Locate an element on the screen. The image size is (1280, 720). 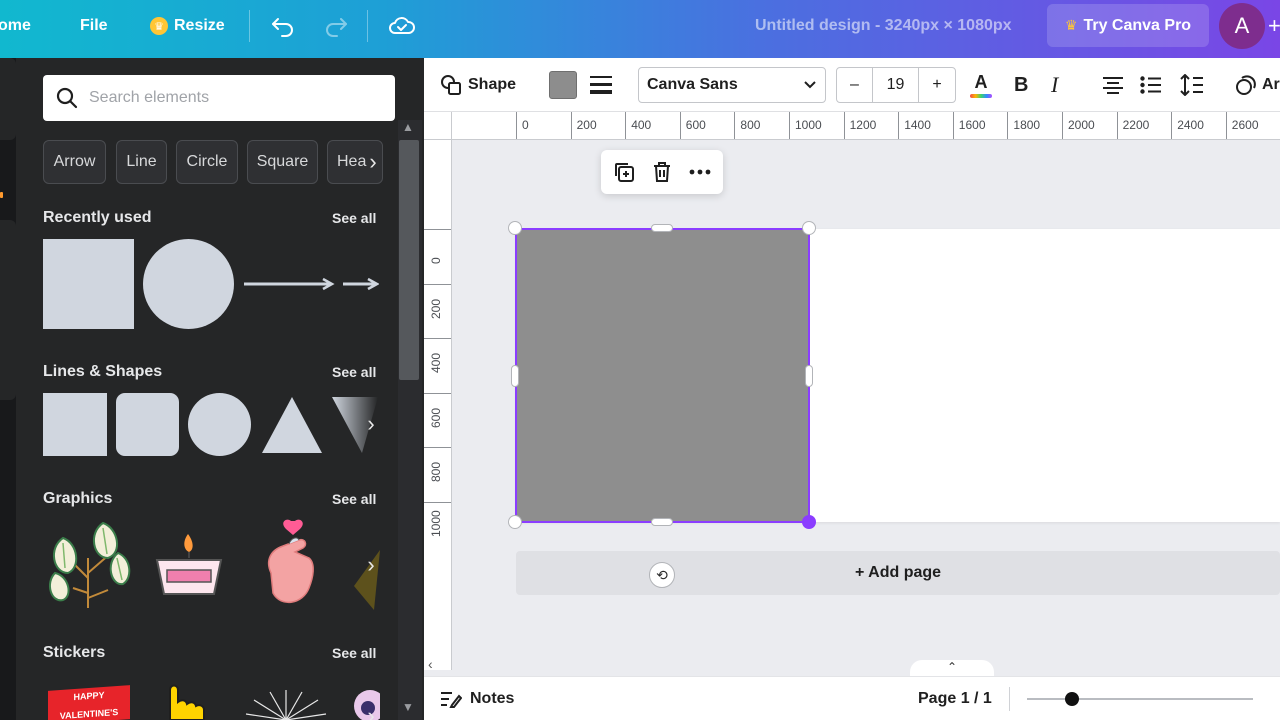
decrease-font-size-button: – is located at coordinates (855, 85).